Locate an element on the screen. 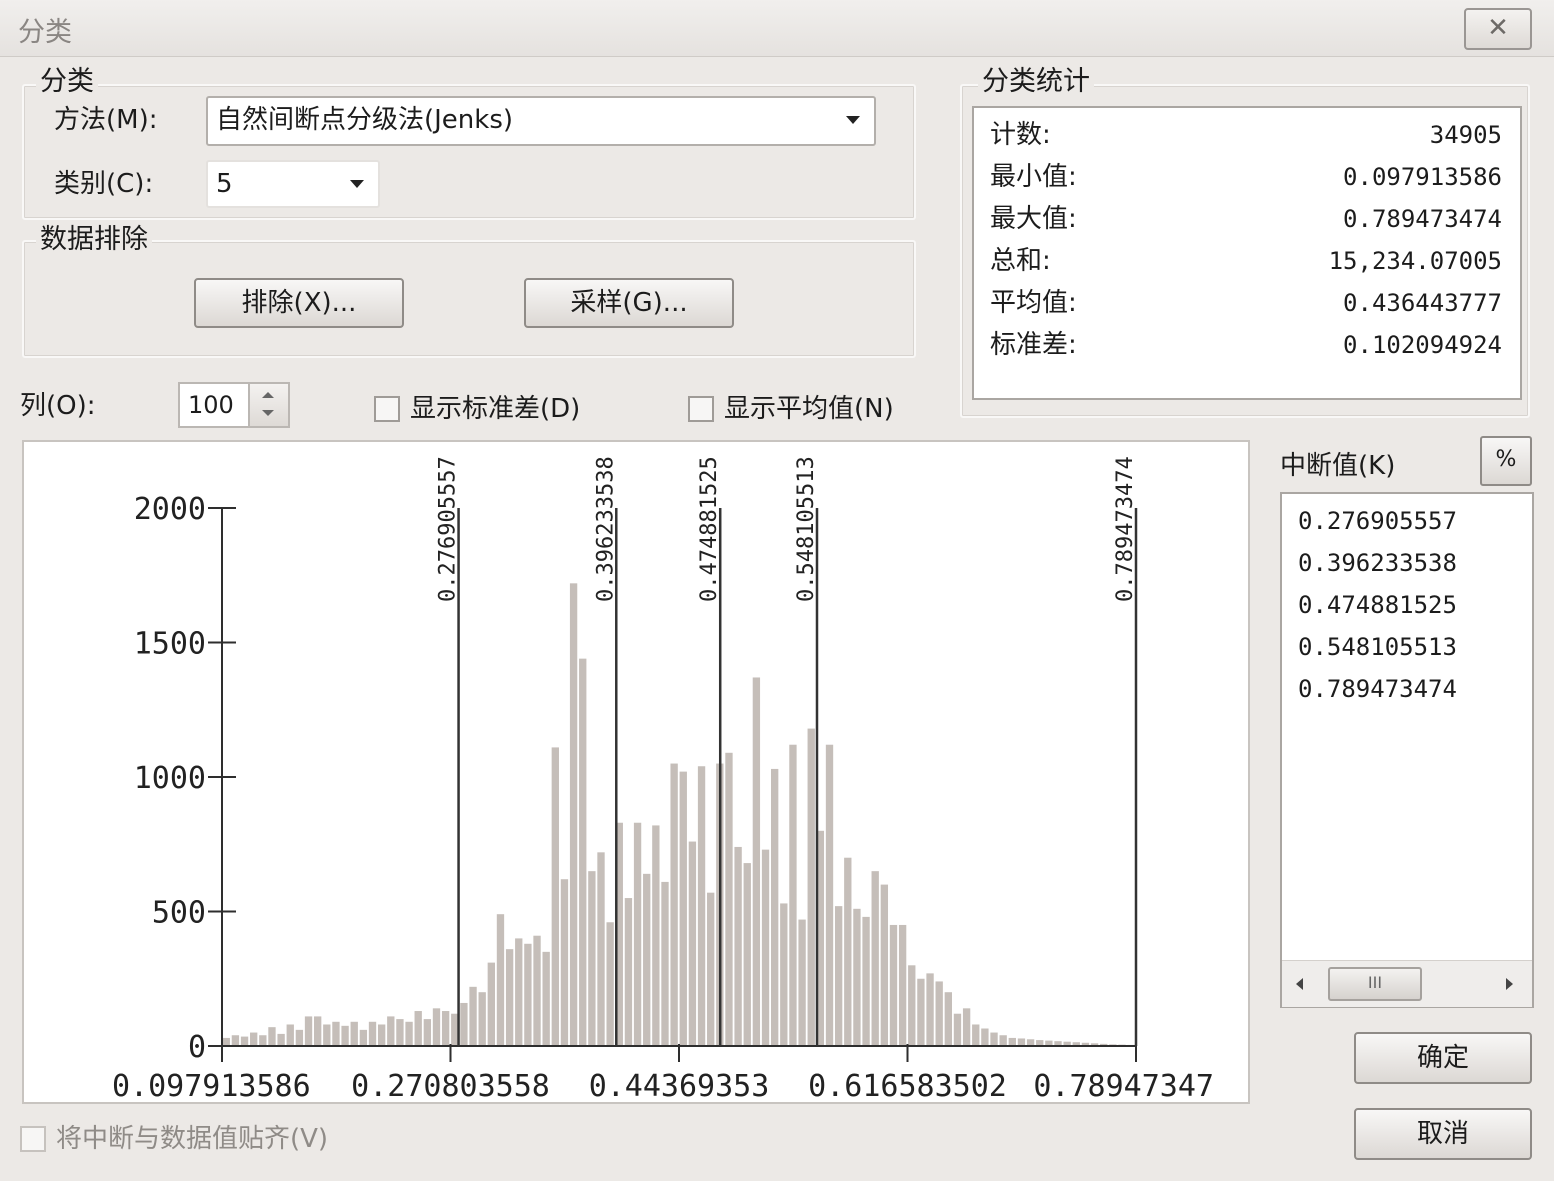 This screenshot has height=1181, width=1554. snap-label: 将中断与数据值贴齐(V) is located at coordinates (192, 1139).